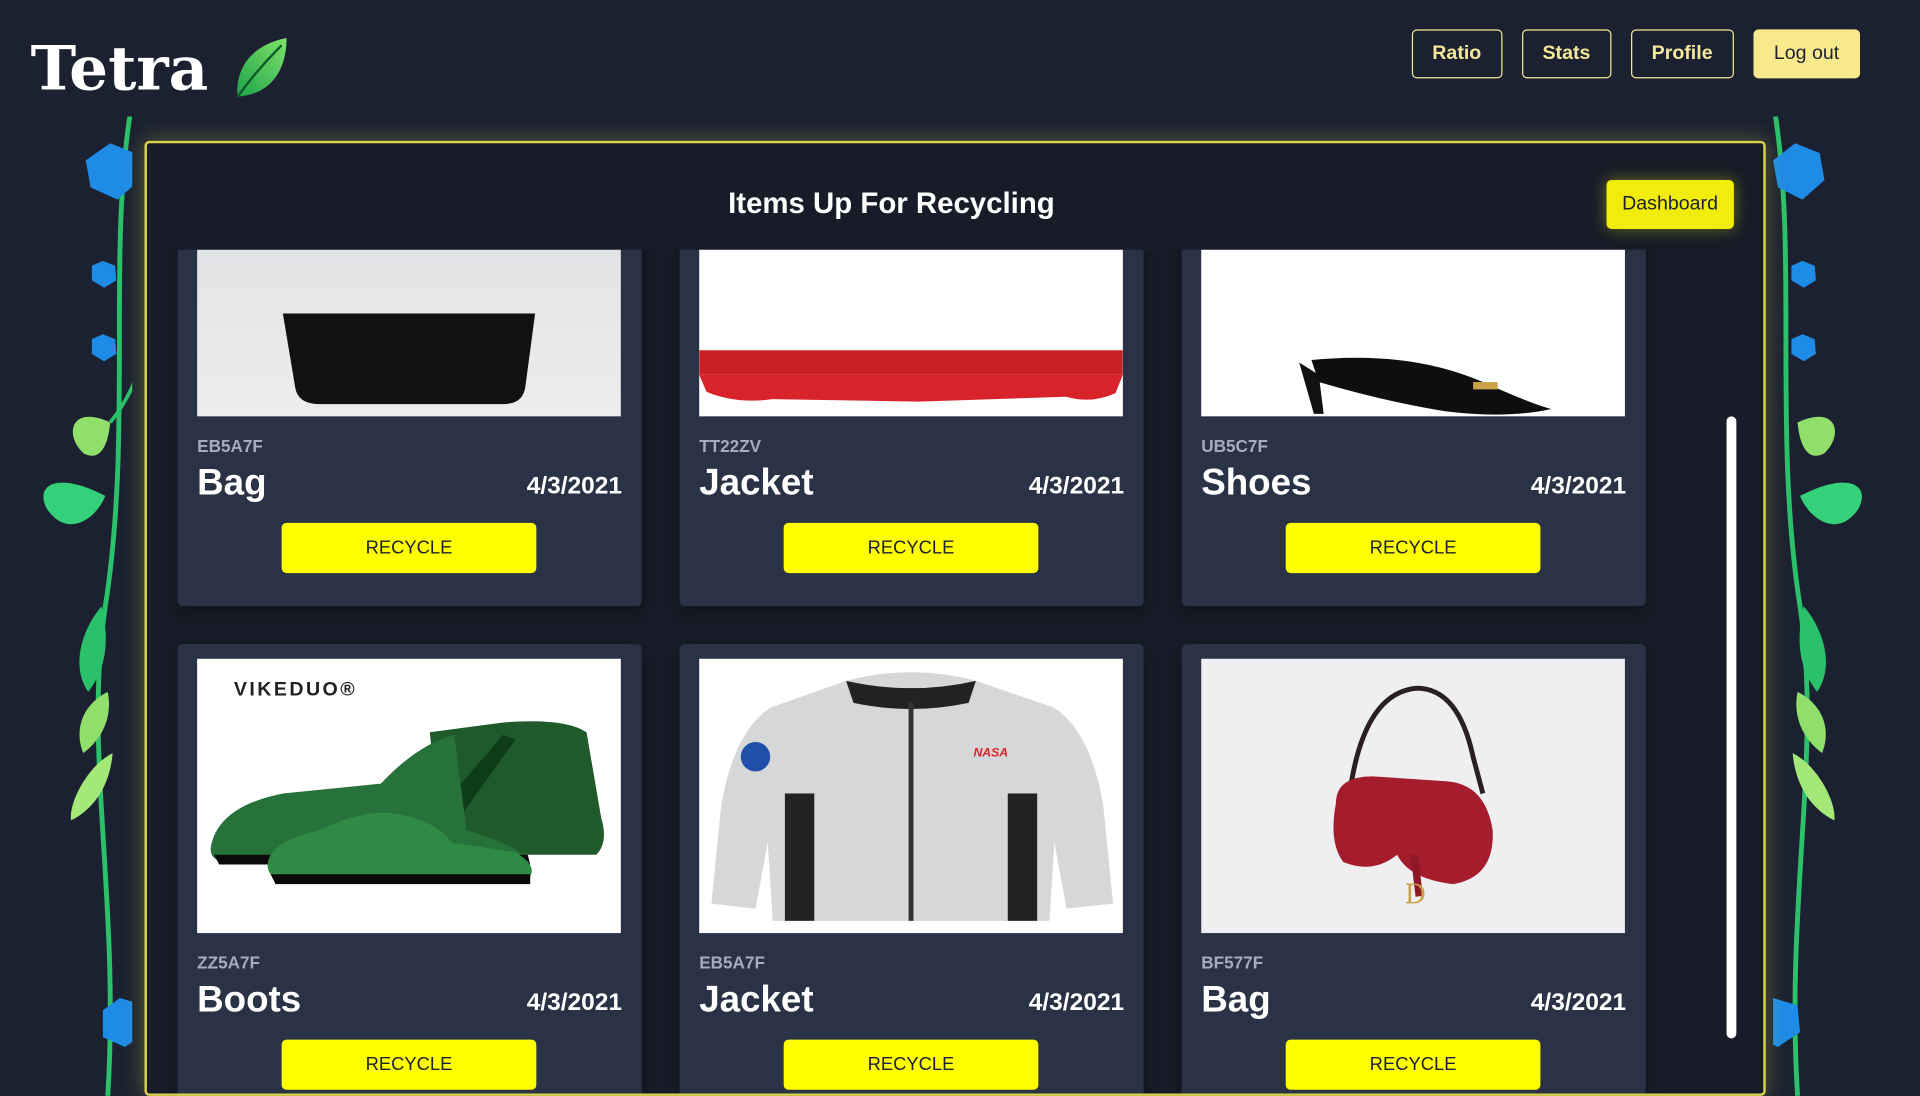  I want to click on item-code: TT22ZV, so click(730, 445).